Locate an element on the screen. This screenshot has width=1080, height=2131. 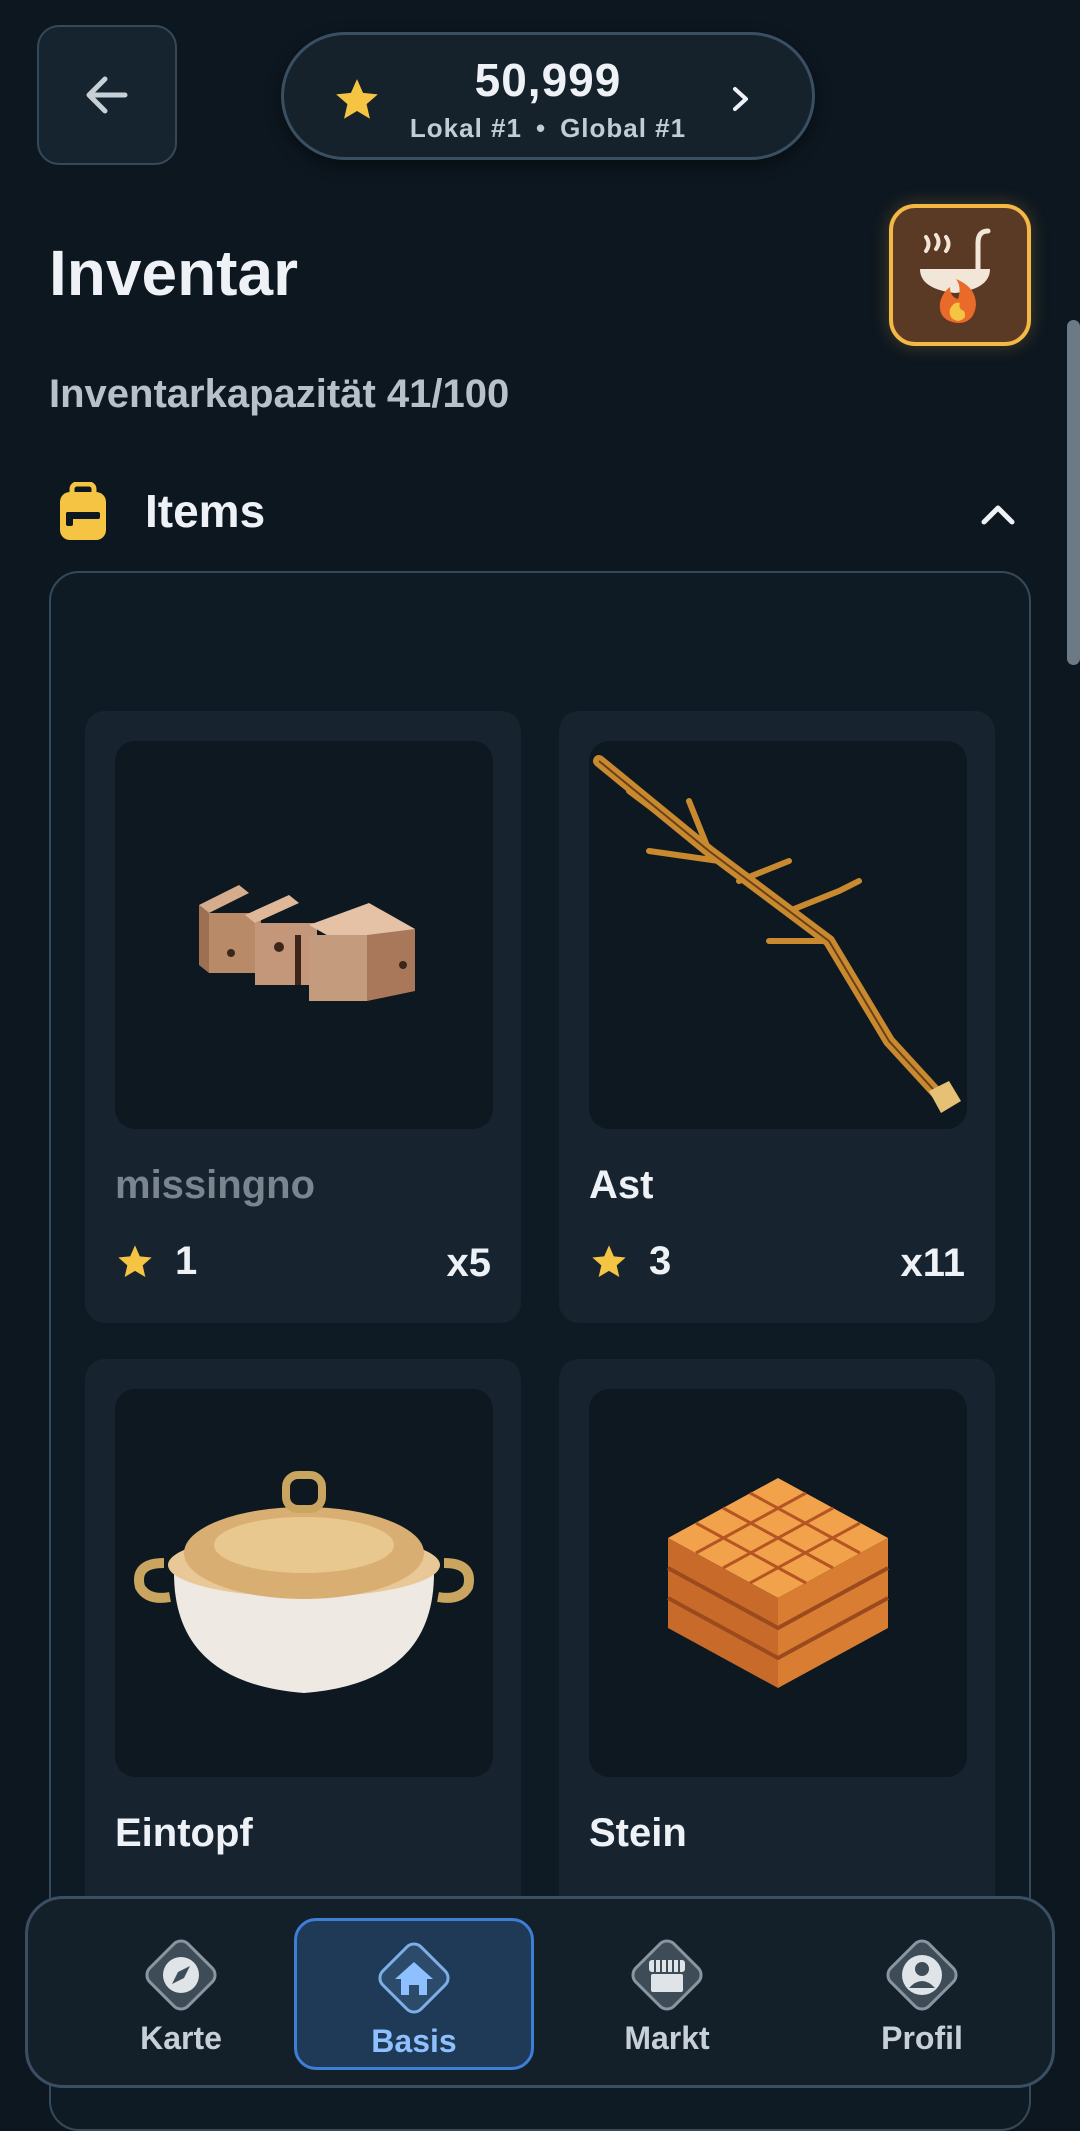
stone-block-image is located at coordinates (778, 1583).